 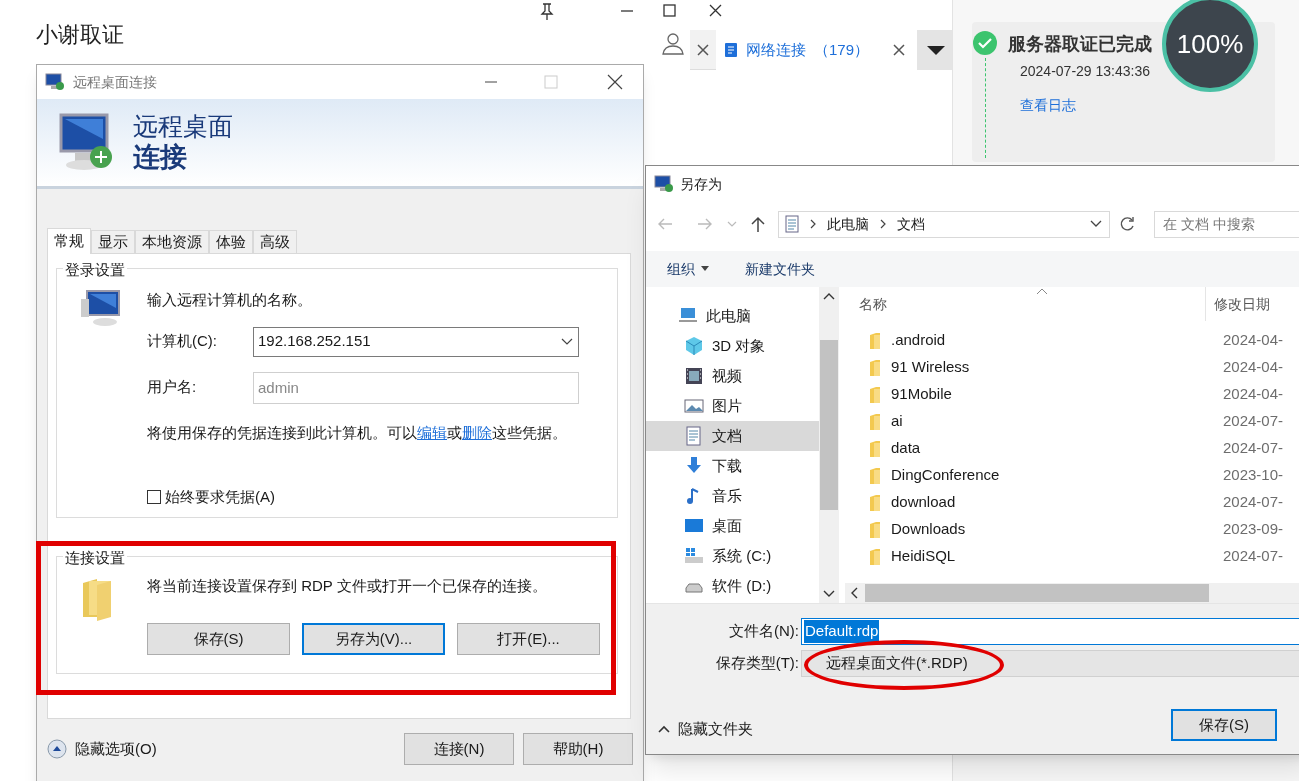 I want to click on file-name: .android, so click(x=918, y=340).